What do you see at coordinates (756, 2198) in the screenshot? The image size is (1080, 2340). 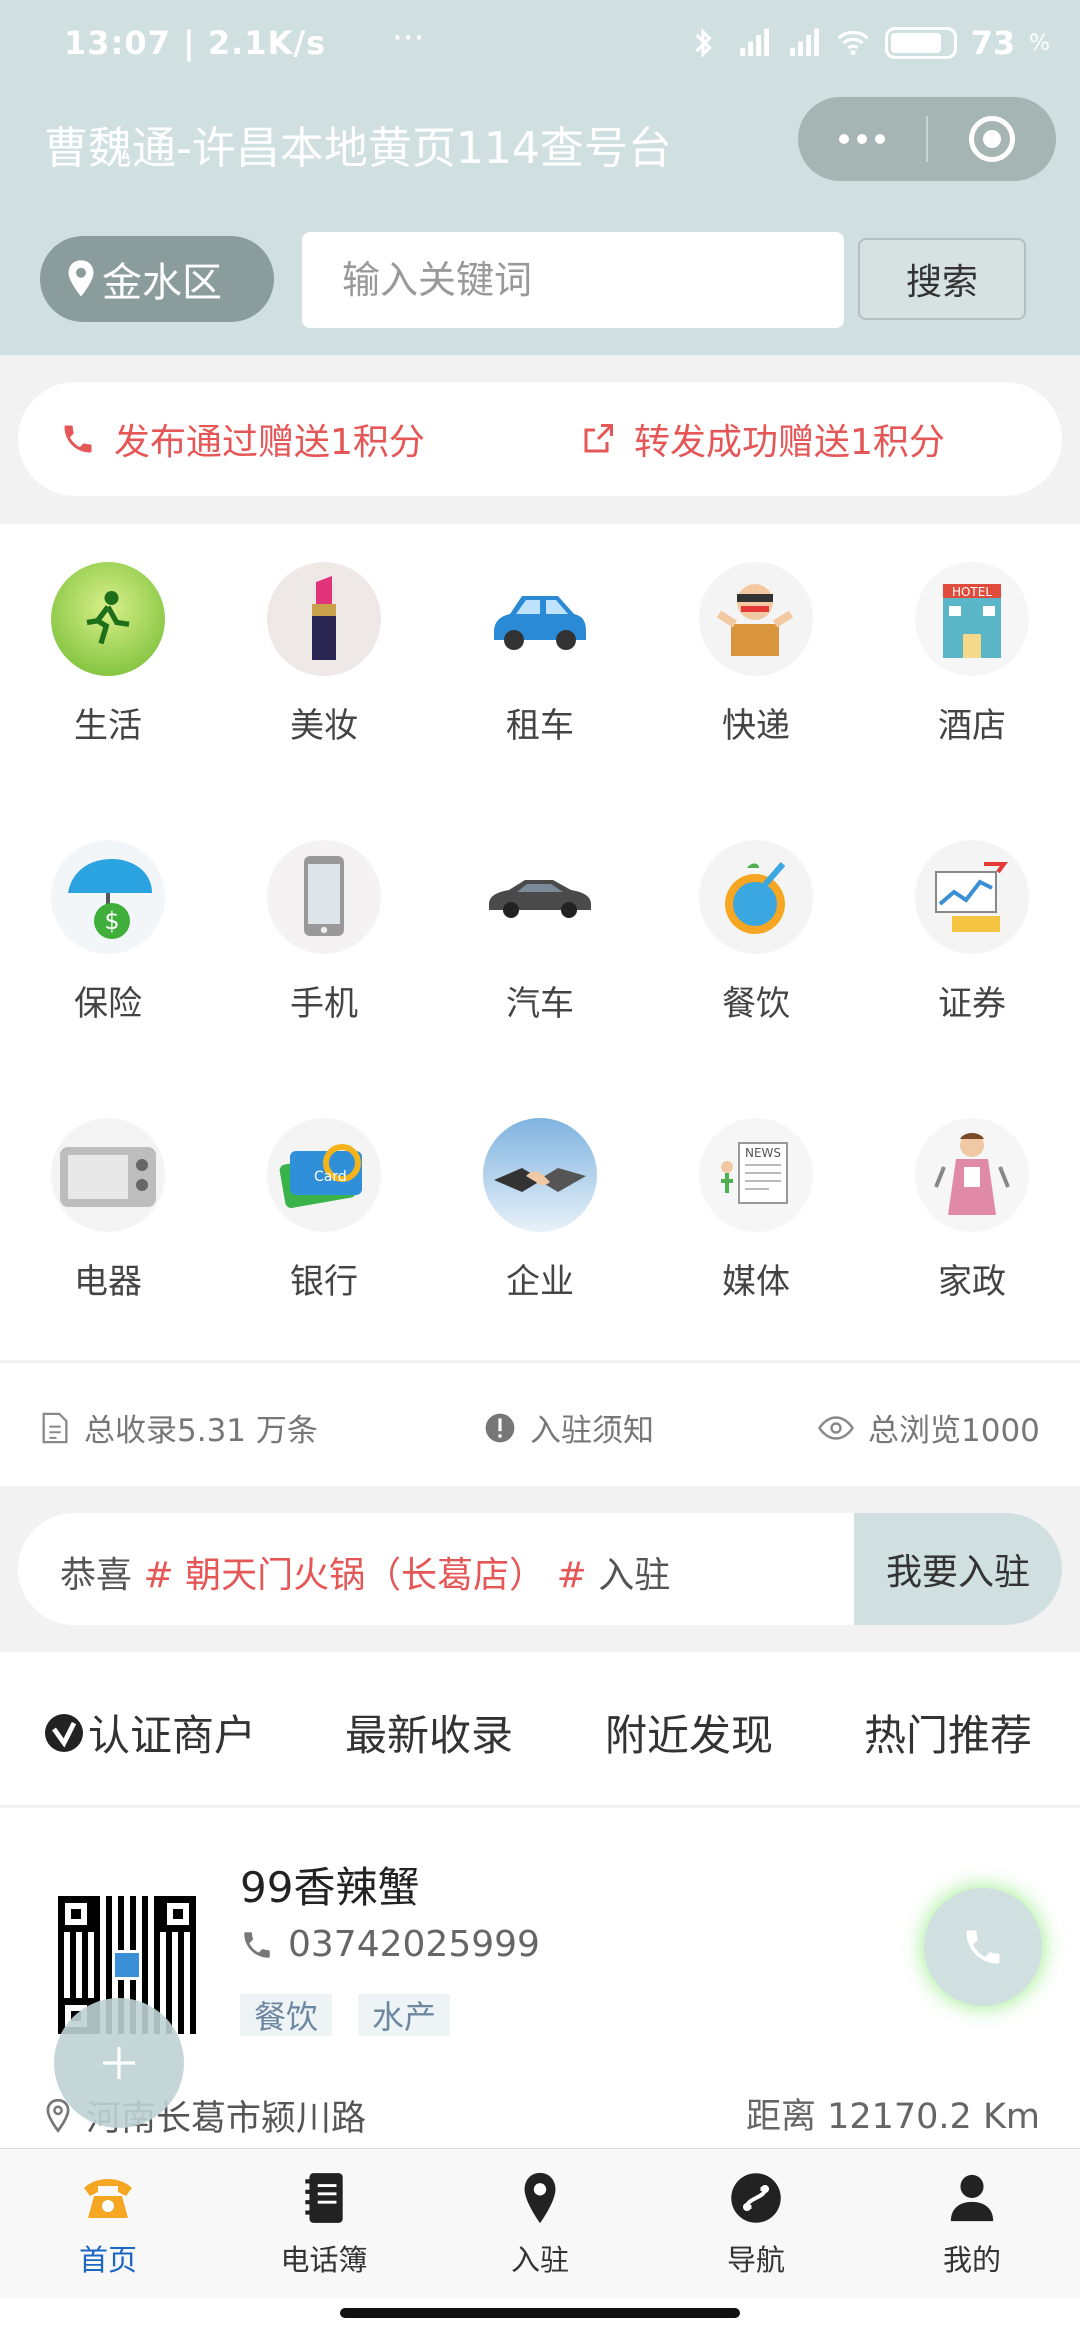 I see `navigation-icon` at bounding box center [756, 2198].